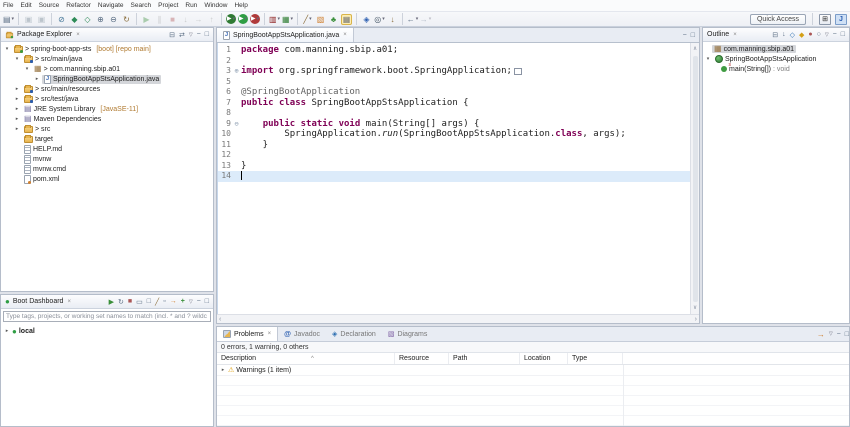 This screenshot has width=850, height=427. Describe the element at coordinates (107, 139) in the screenshot. I see `tree-item-target: target` at that location.